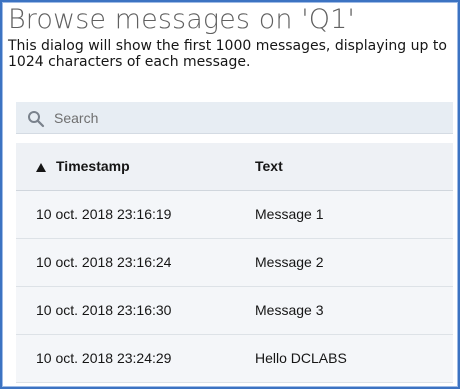  Describe the element at coordinates (234, 215) in the screenshot. I see `table-row: 10 oct. 2018 23:16:19 Message 1` at that location.